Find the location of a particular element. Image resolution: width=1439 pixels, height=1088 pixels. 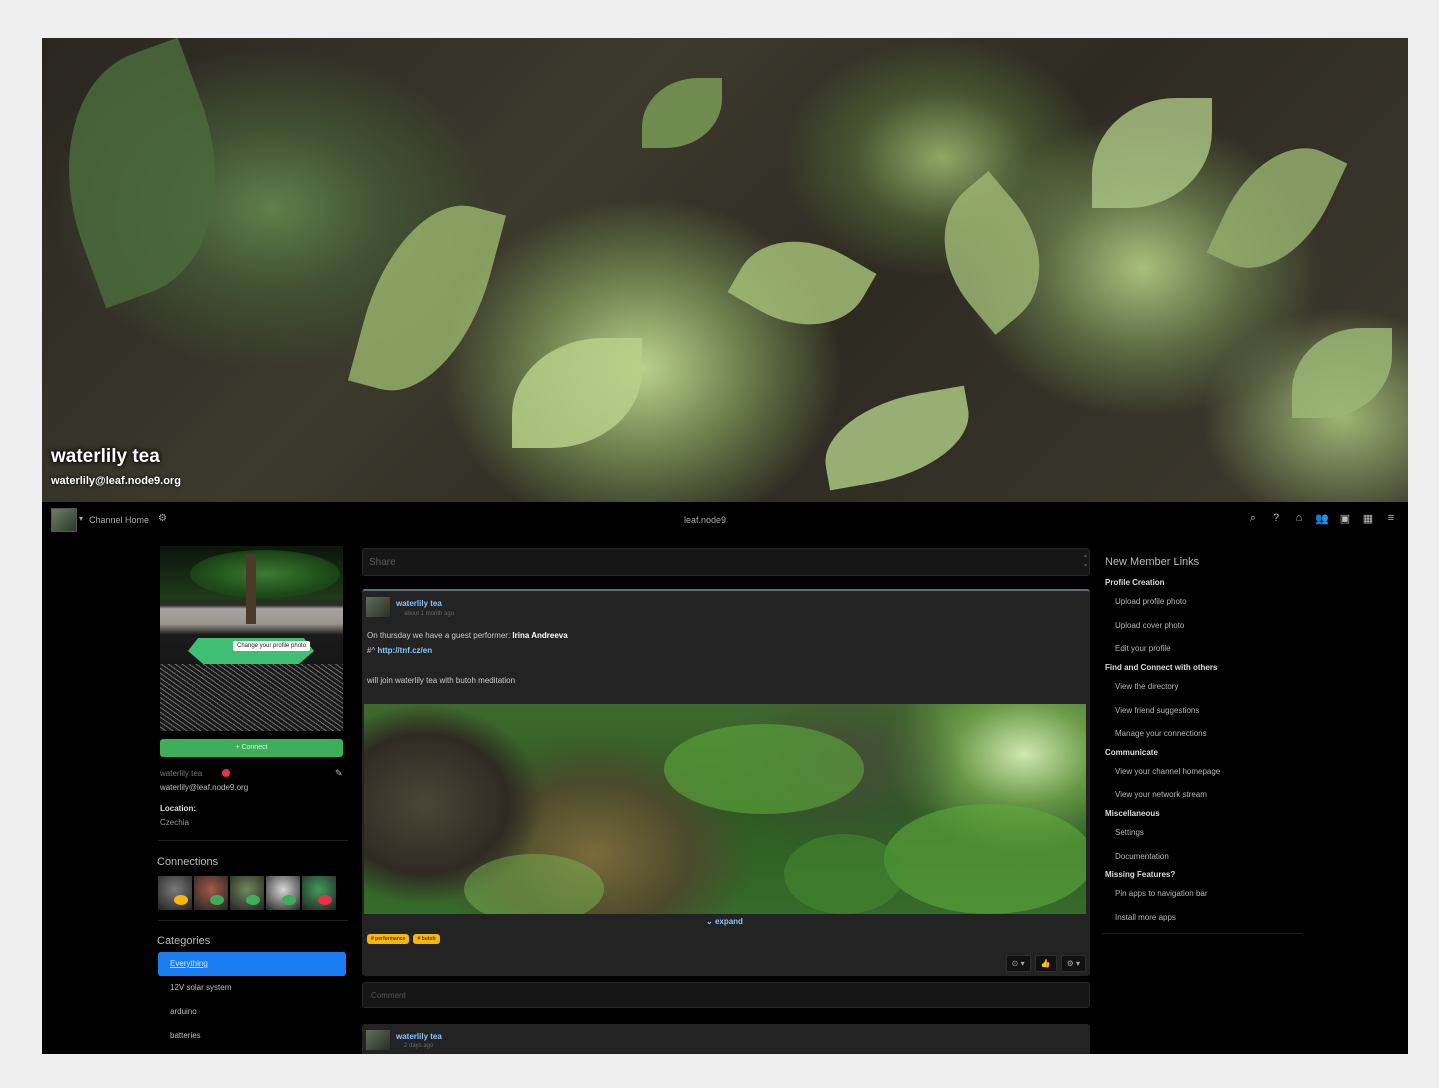

post-tags: # performance # butoh is located at coordinates (403, 939).